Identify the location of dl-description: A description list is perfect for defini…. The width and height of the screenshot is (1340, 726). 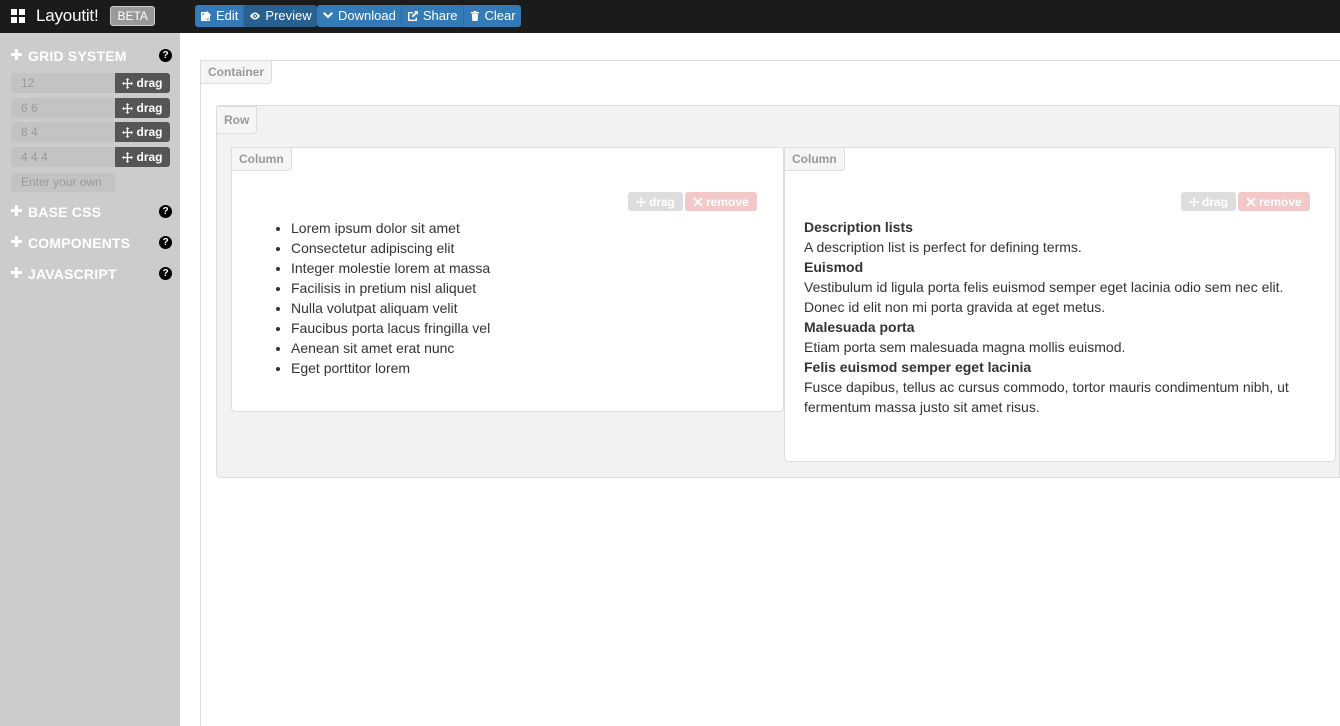
(943, 247).